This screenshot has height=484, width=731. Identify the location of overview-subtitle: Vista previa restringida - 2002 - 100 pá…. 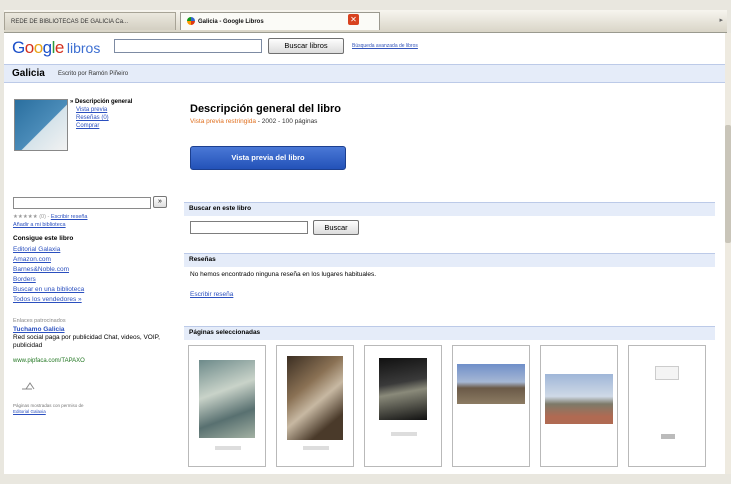
(253, 121).